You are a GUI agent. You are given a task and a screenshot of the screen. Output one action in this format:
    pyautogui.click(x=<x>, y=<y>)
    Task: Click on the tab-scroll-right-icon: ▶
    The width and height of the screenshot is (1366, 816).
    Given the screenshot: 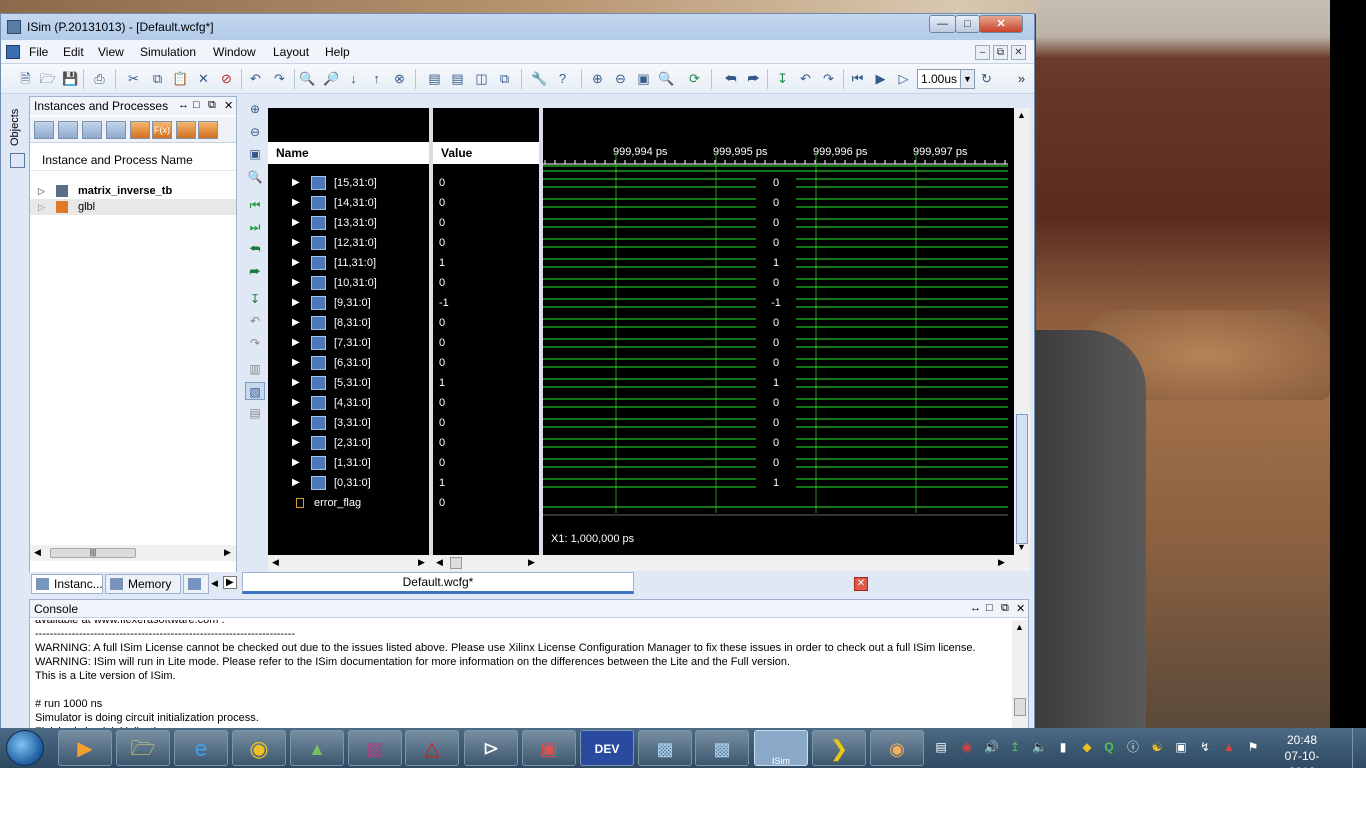 What is the action you would take?
    pyautogui.click(x=230, y=582)
    